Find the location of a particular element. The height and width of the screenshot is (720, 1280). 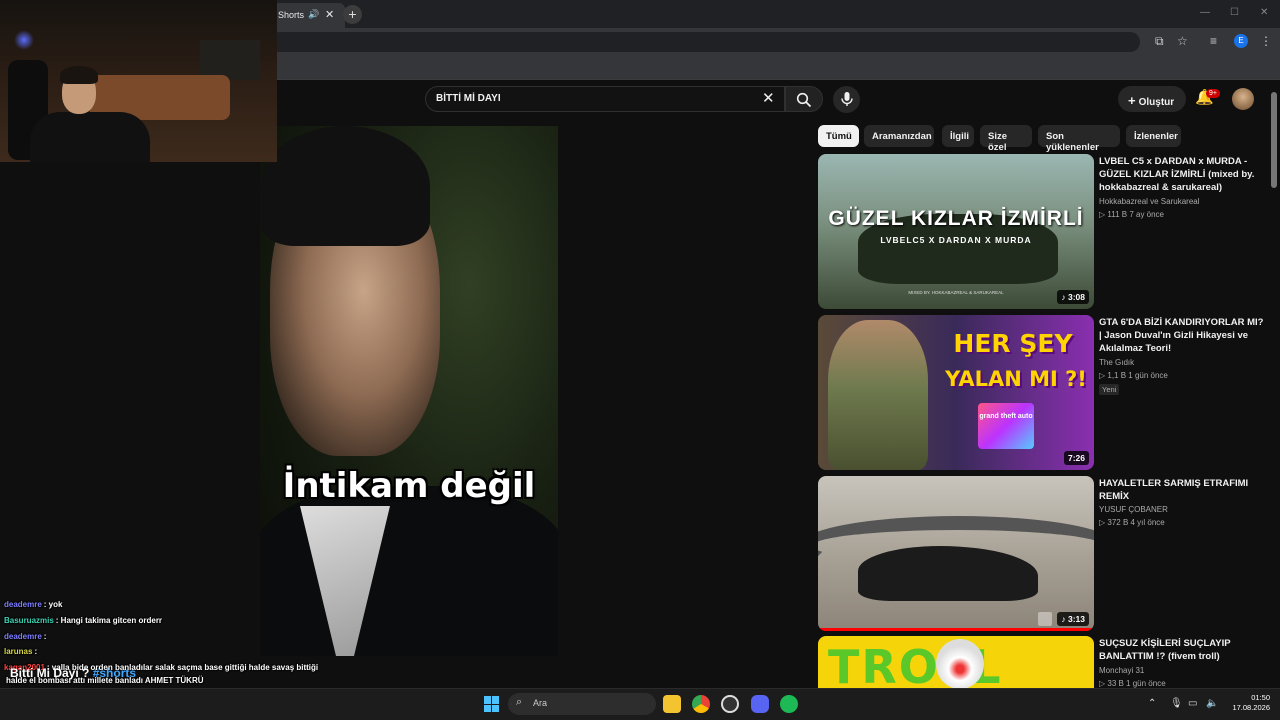

video-meta: ▷ 33 B 1 gün önce is located at coordinates (1132, 683).